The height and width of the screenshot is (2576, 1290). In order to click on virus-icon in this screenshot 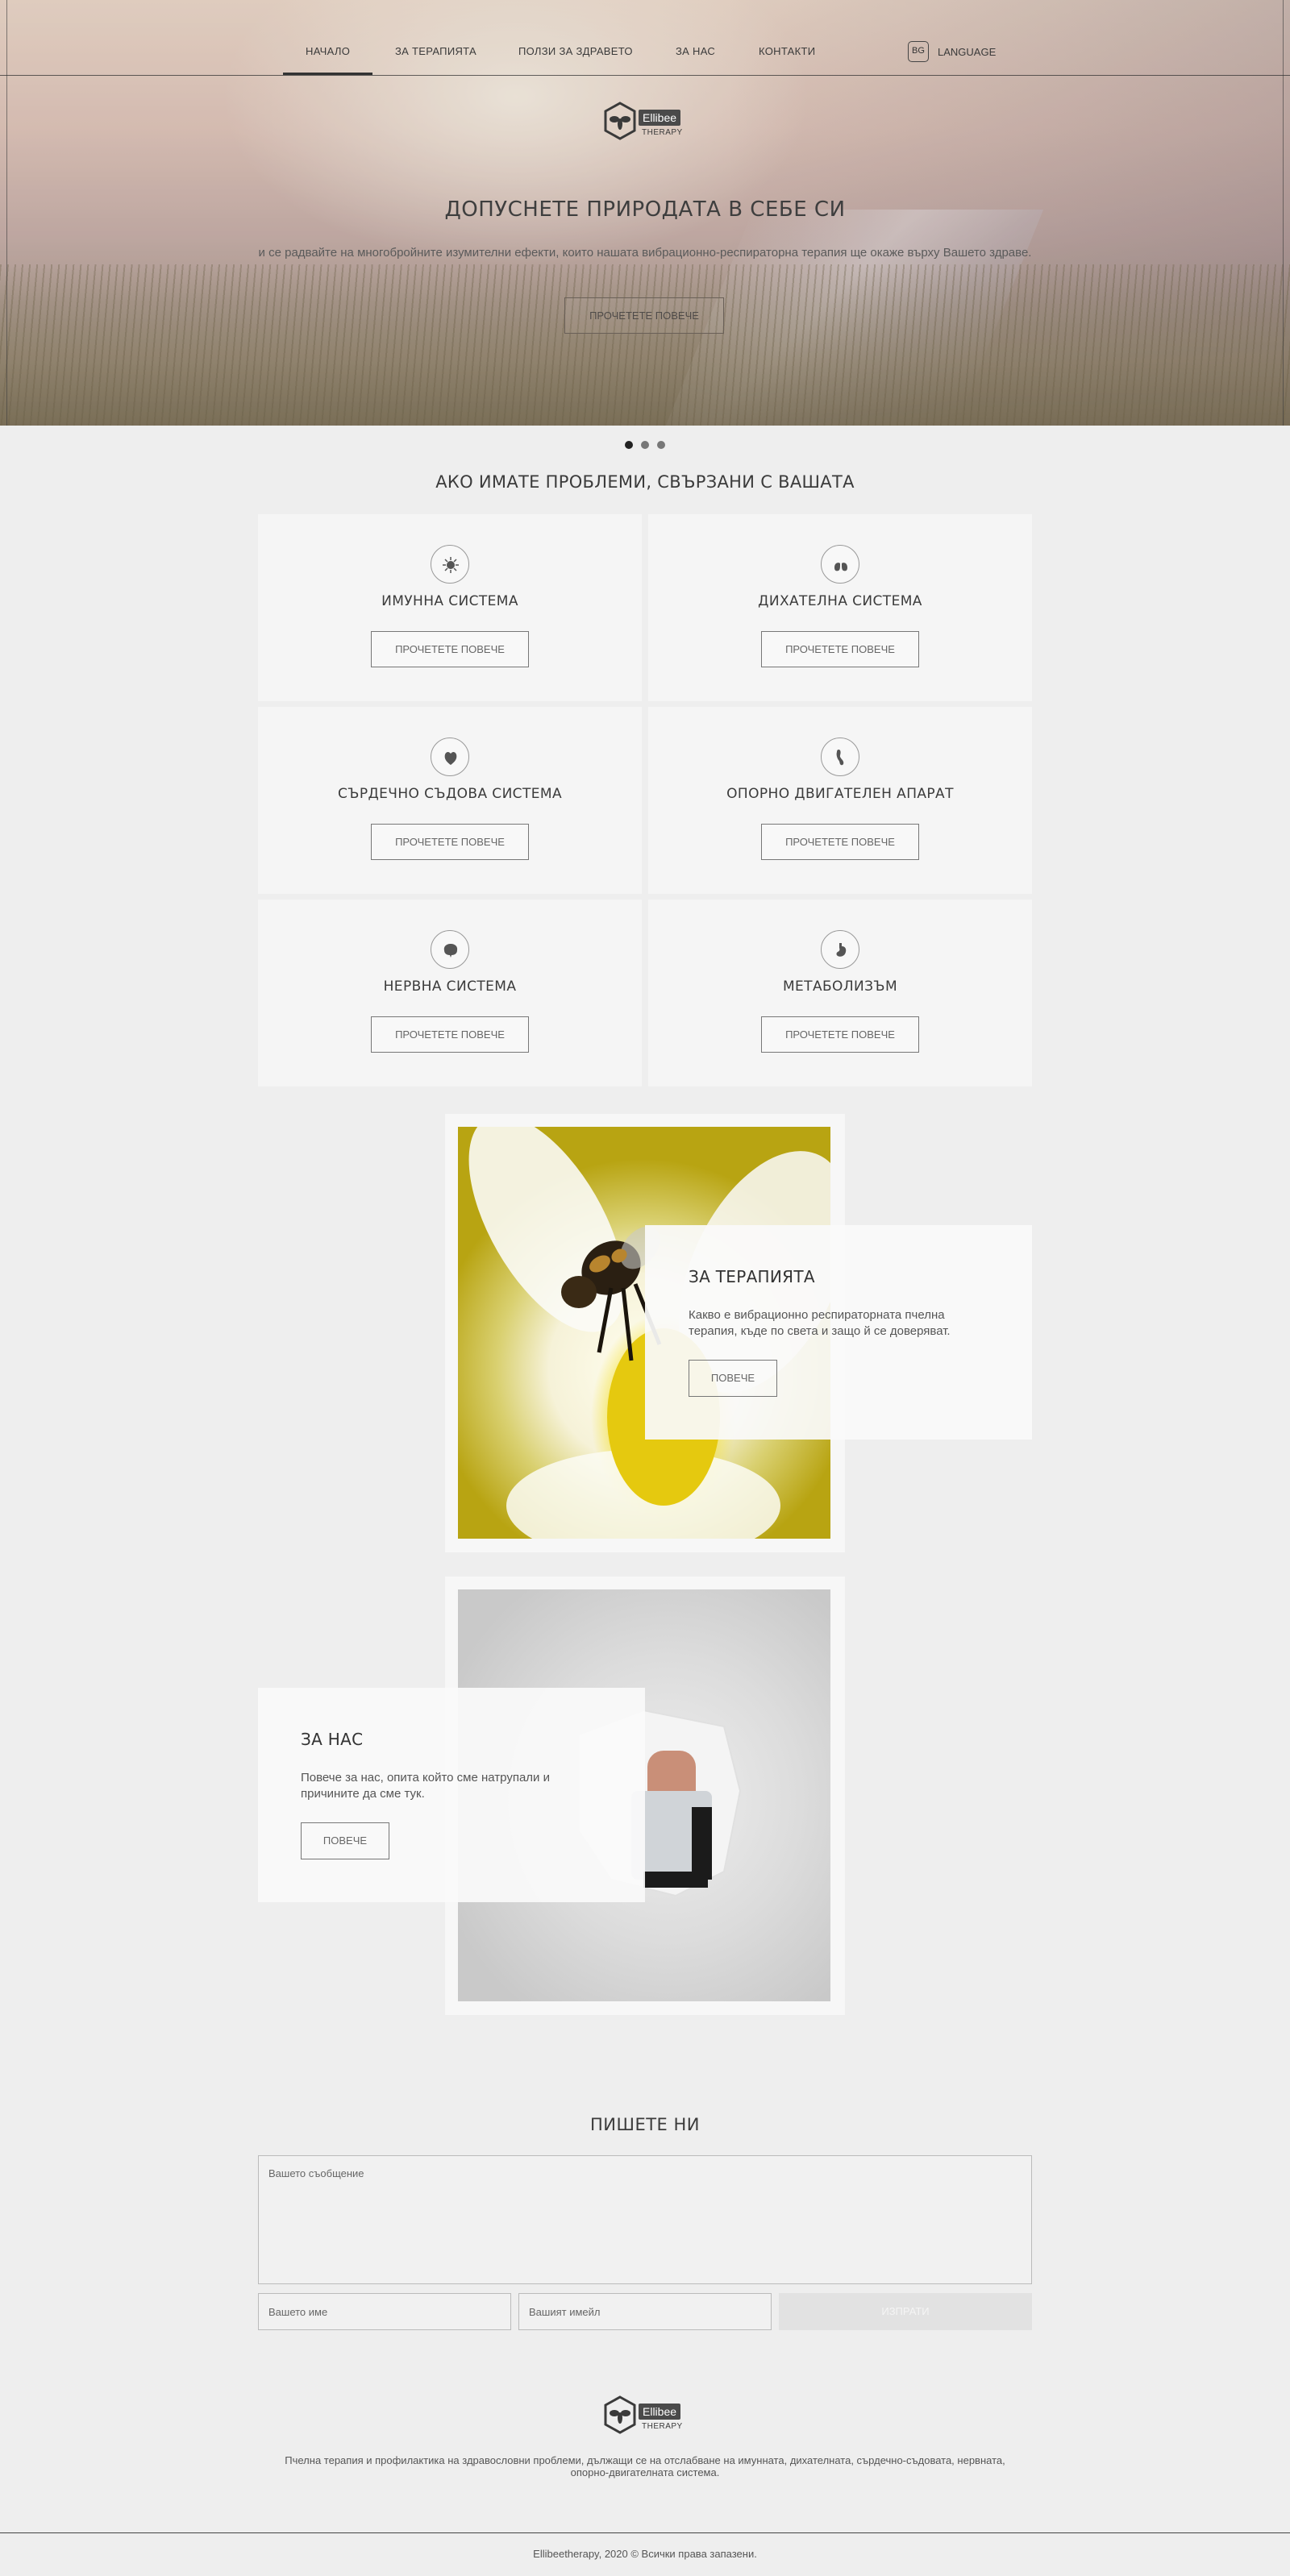, I will do `click(450, 564)`.